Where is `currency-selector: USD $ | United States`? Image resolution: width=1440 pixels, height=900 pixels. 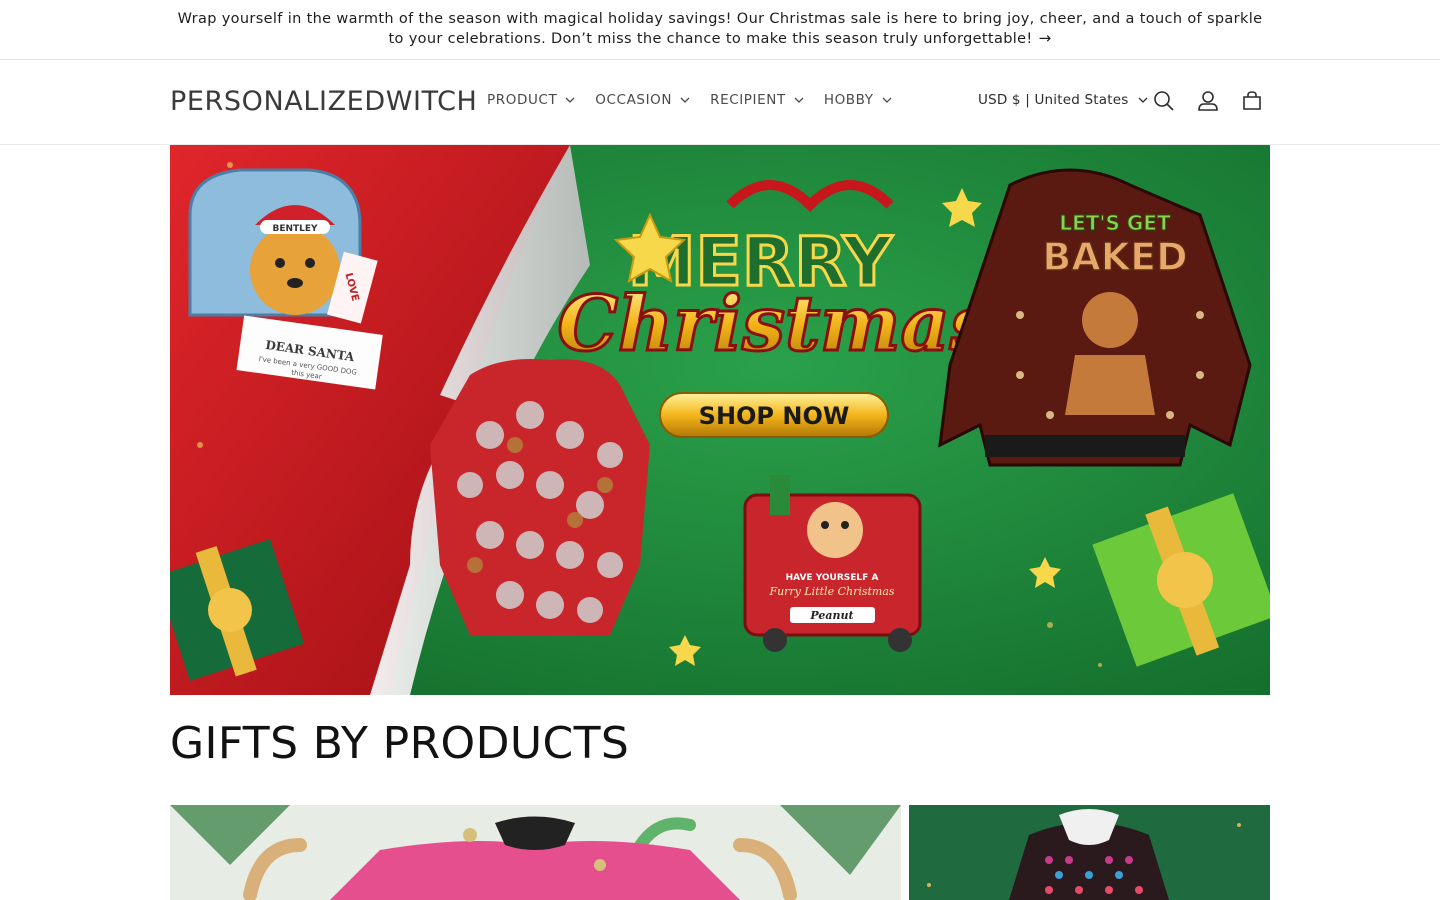 currency-selector: USD $ | United States is located at coordinates (1063, 100).